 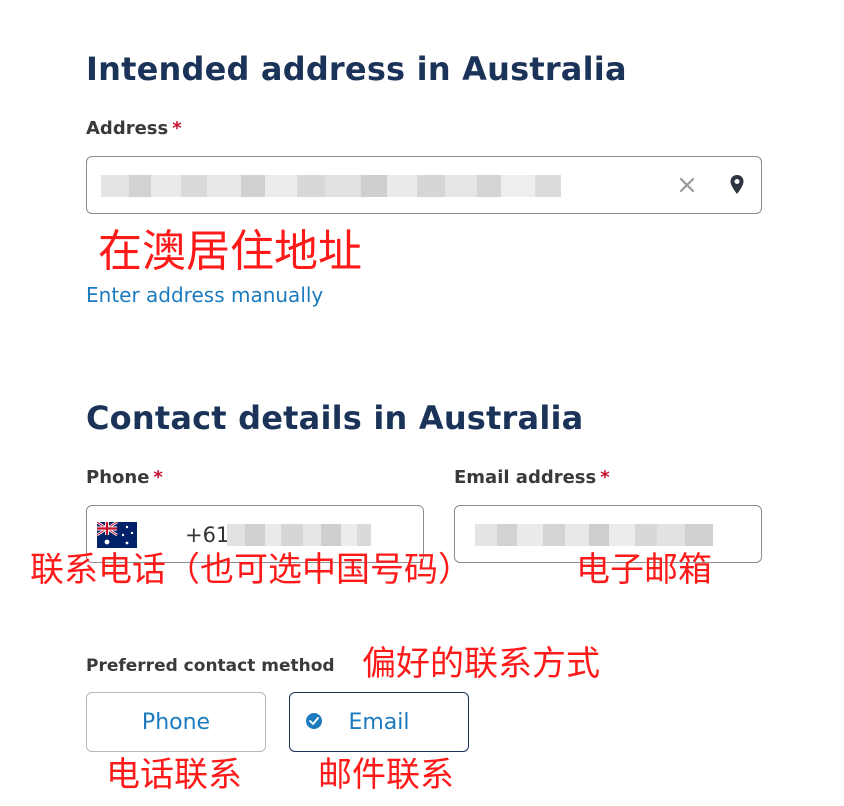 What do you see at coordinates (210, 666) in the screenshot?
I see `preferred-contact-method-label: Preferred contact method` at bounding box center [210, 666].